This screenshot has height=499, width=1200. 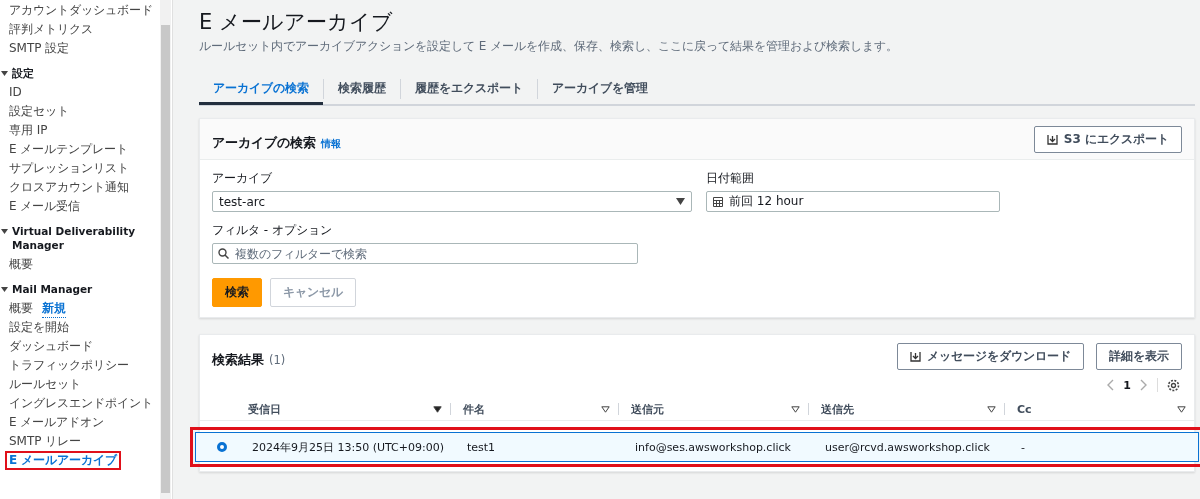 I want to click on nav-link: E メールアーカイブ, so click(x=63, y=460).